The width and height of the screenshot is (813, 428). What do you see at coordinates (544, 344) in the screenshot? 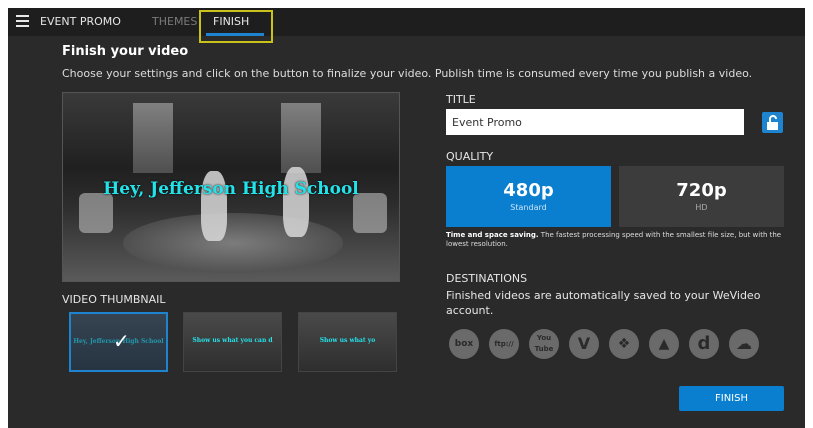
I see `youtube-icon: You Tube` at bounding box center [544, 344].